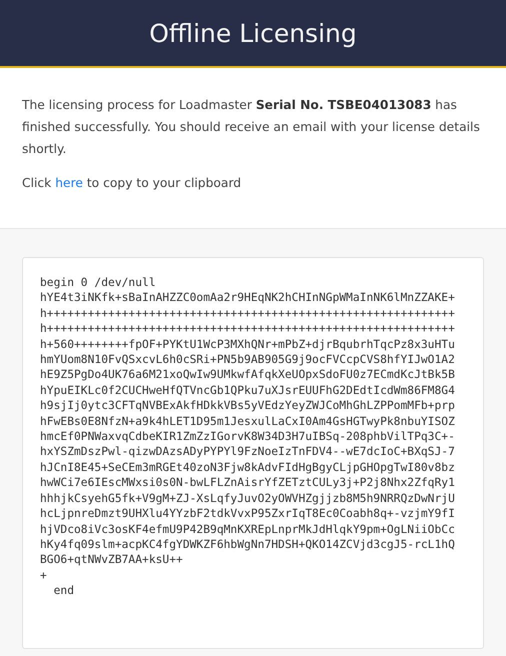 This screenshot has width=506, height=656. I want to click on page-title: Offline Licensing, so click(253, 33).